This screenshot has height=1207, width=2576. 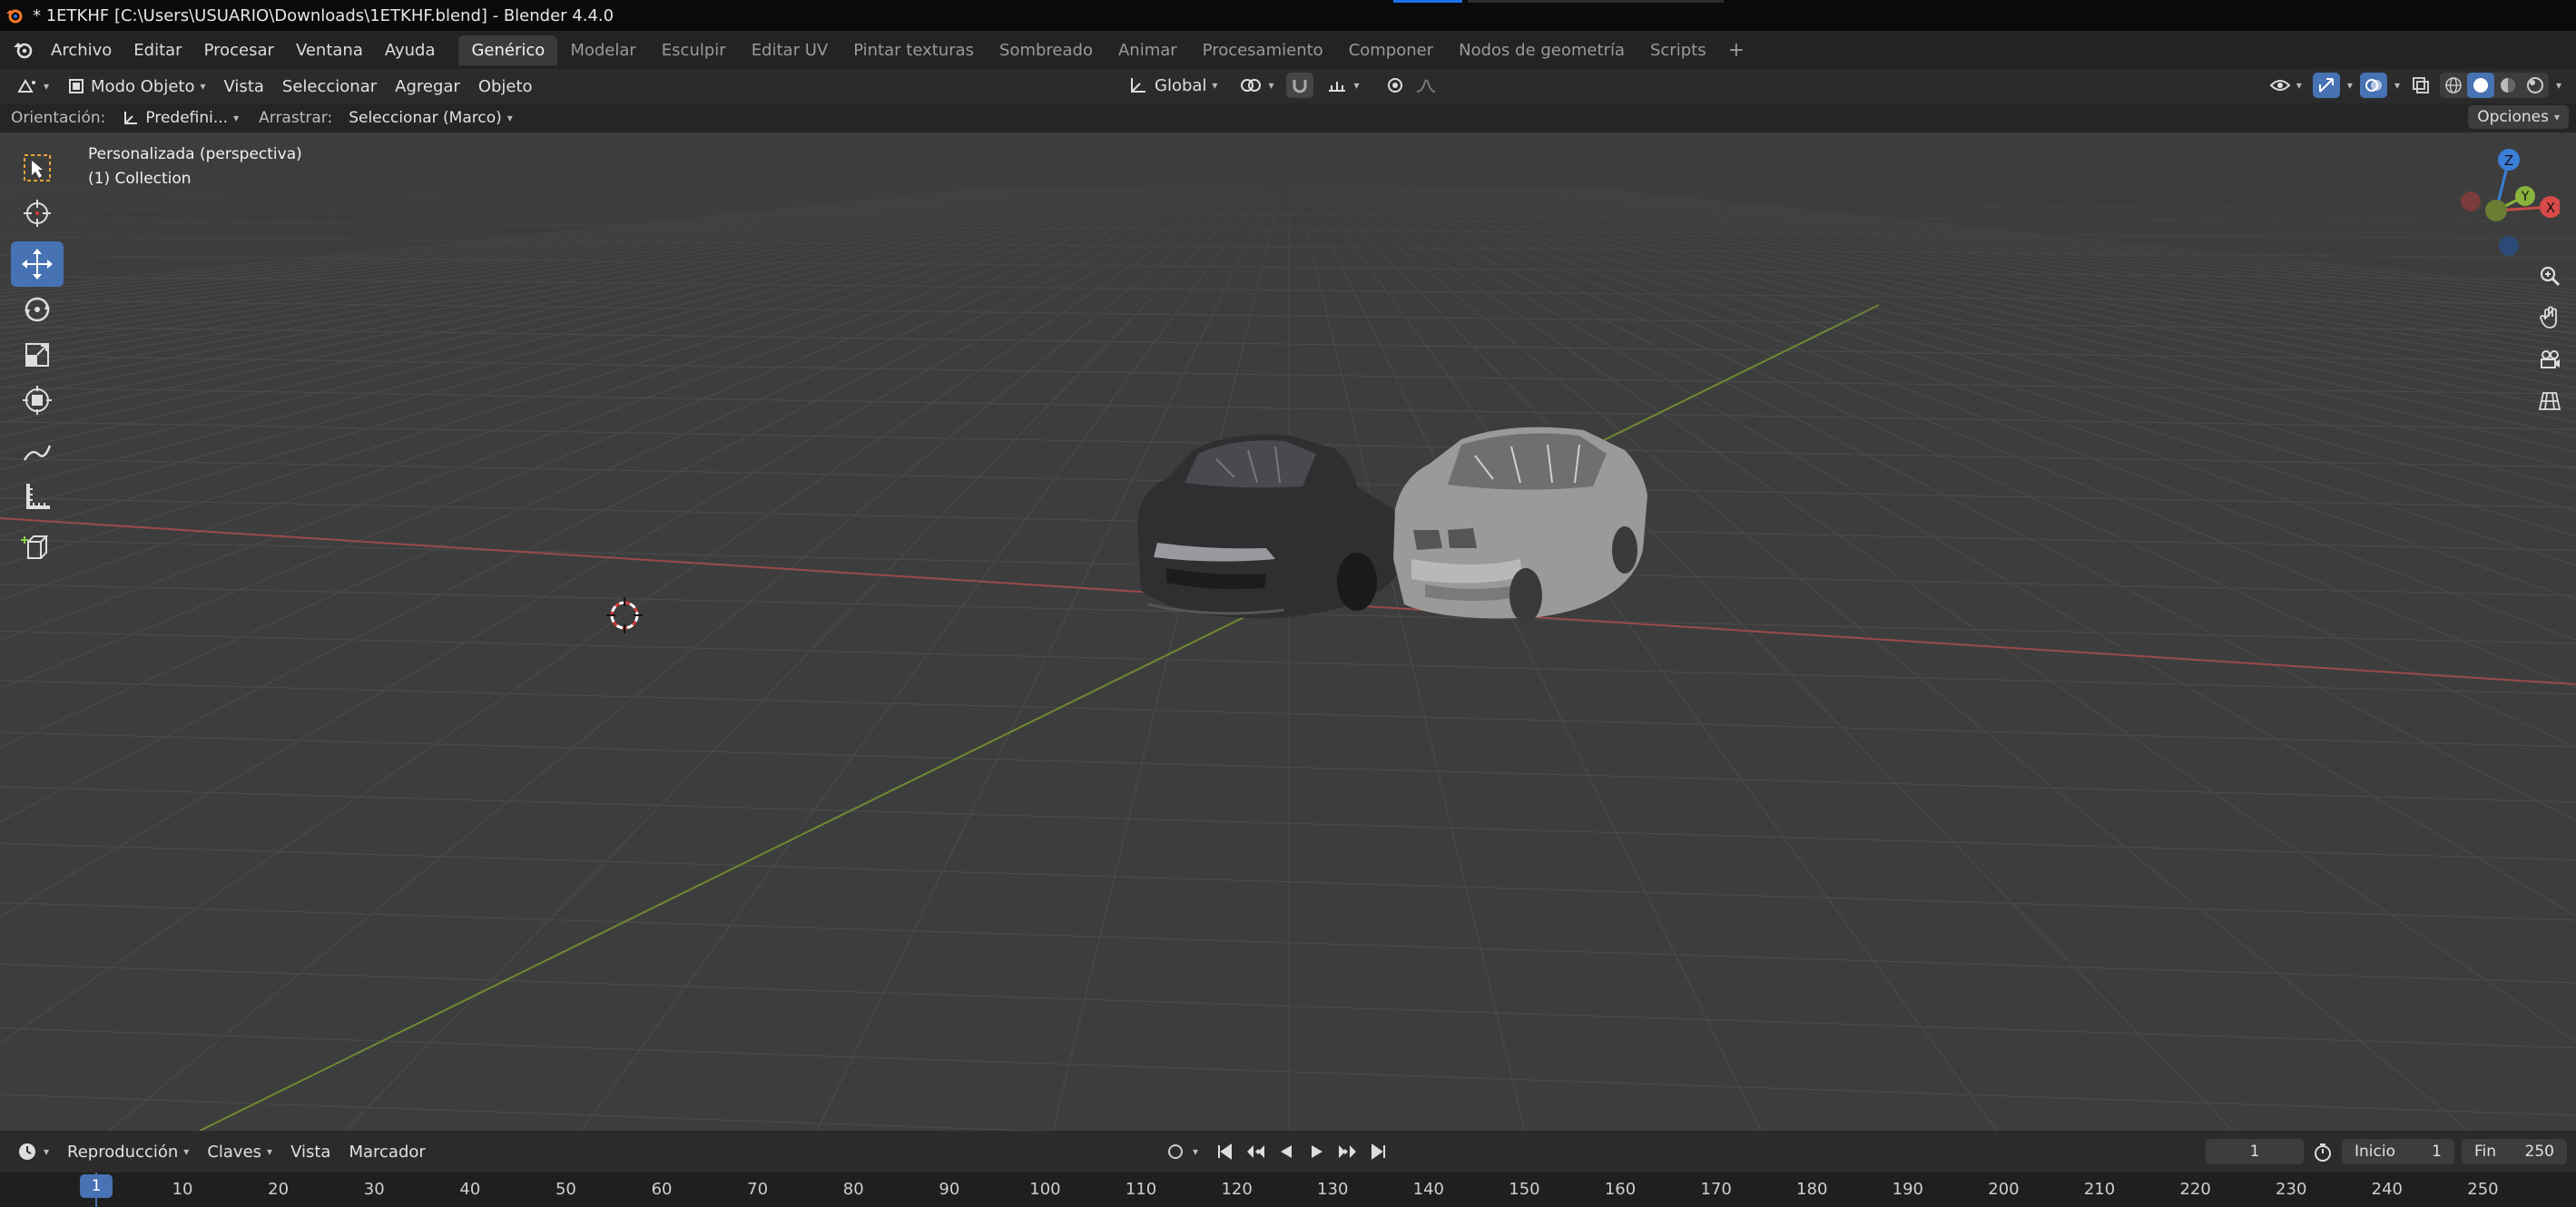 I want to click on rotate-tool, so click(x=37, y=309).